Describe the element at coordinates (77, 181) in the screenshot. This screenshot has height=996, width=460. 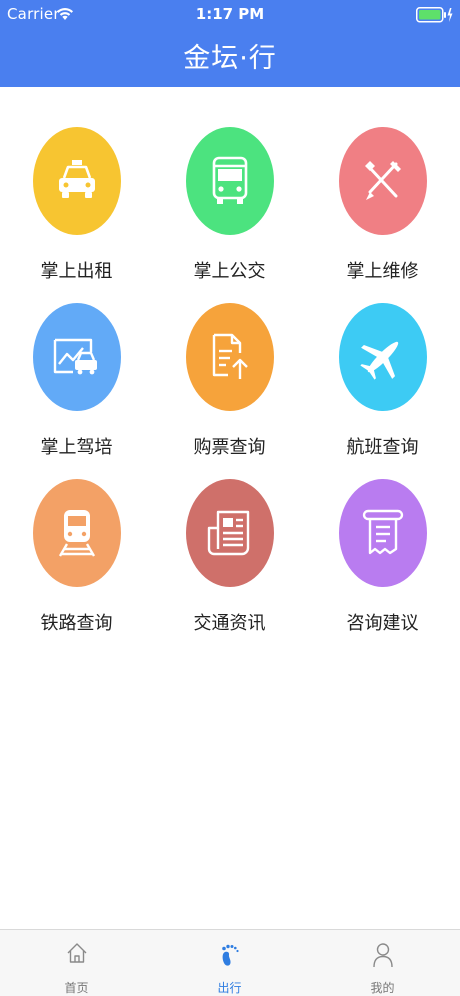
I see `taxi-icon` at that location.